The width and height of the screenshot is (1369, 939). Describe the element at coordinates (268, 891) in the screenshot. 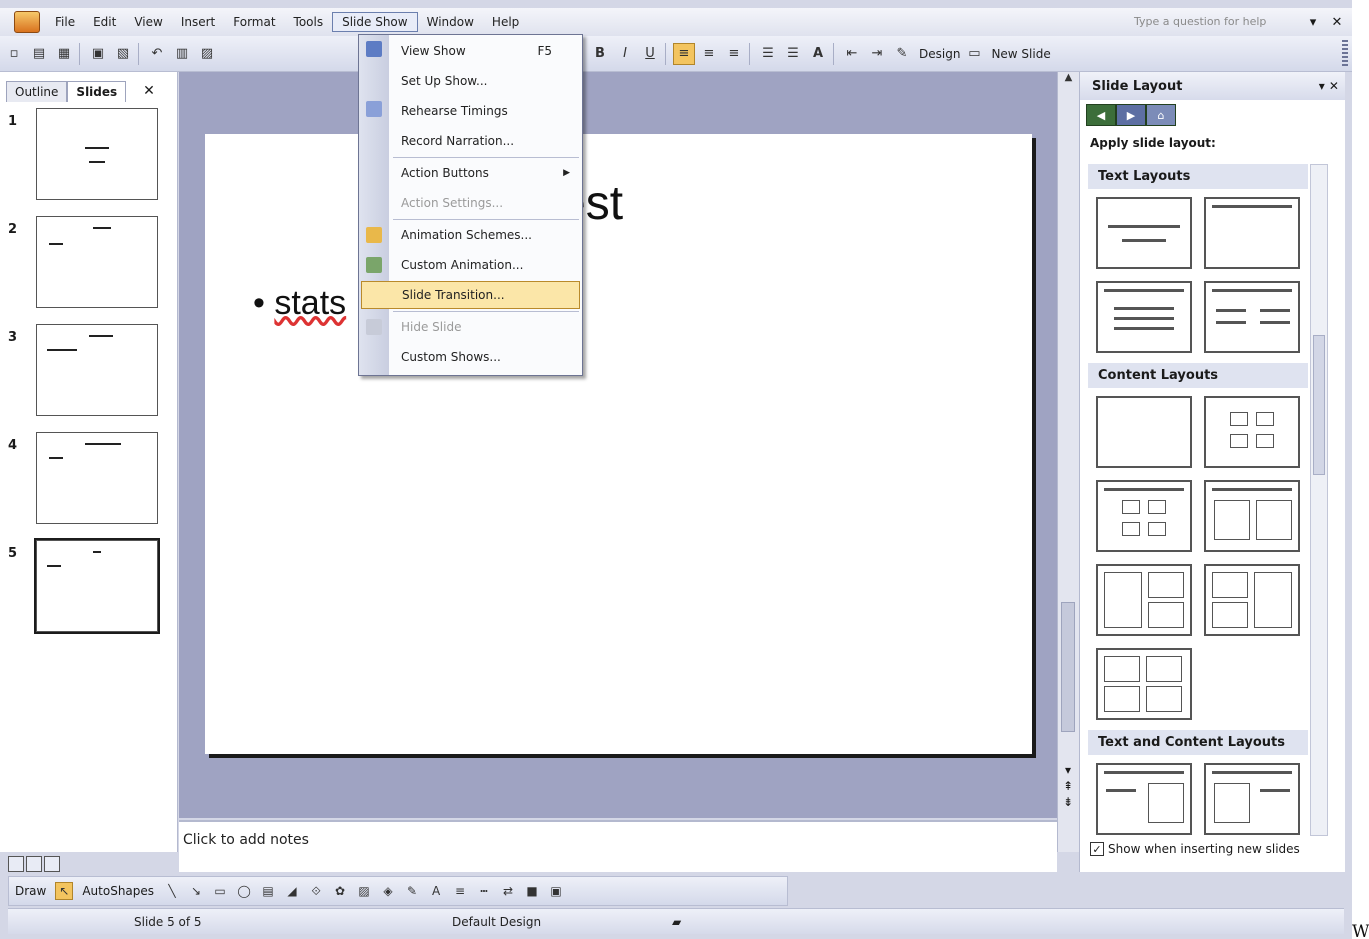

I see `textbox-icon: ▤` at that location.